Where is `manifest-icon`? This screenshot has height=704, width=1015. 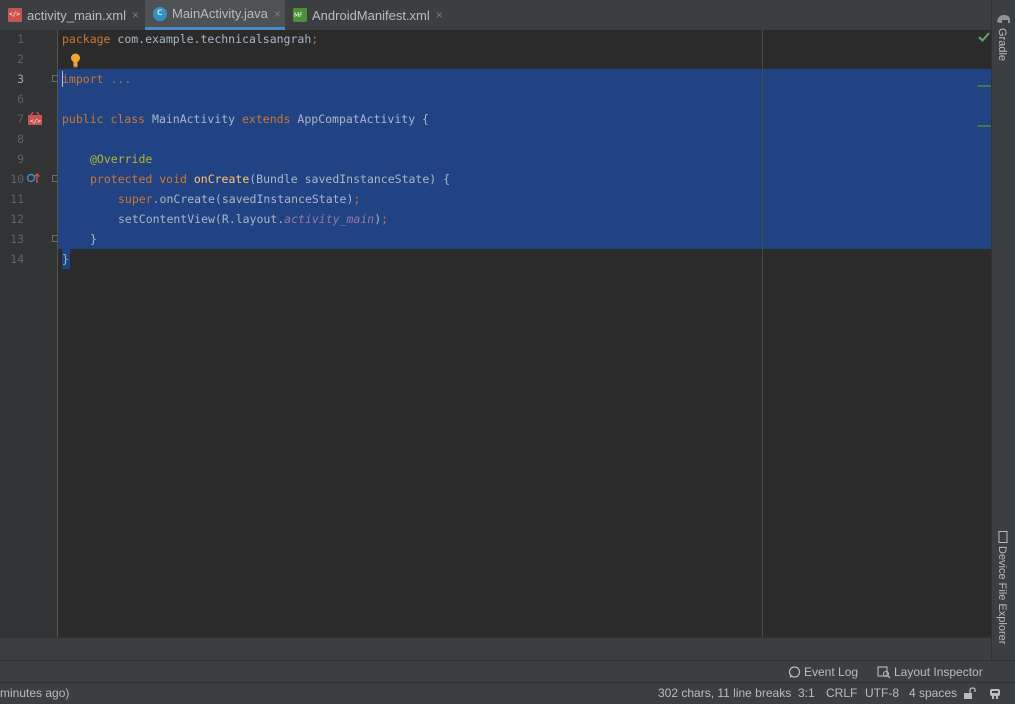 manifest-icon is located at coordinates (300, 15).